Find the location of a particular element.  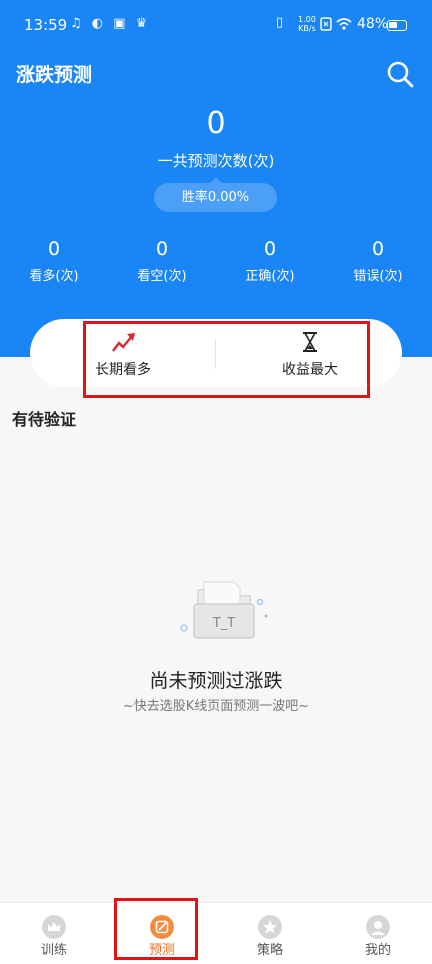

svg-text: T_T is located at coordinates (223, 623).